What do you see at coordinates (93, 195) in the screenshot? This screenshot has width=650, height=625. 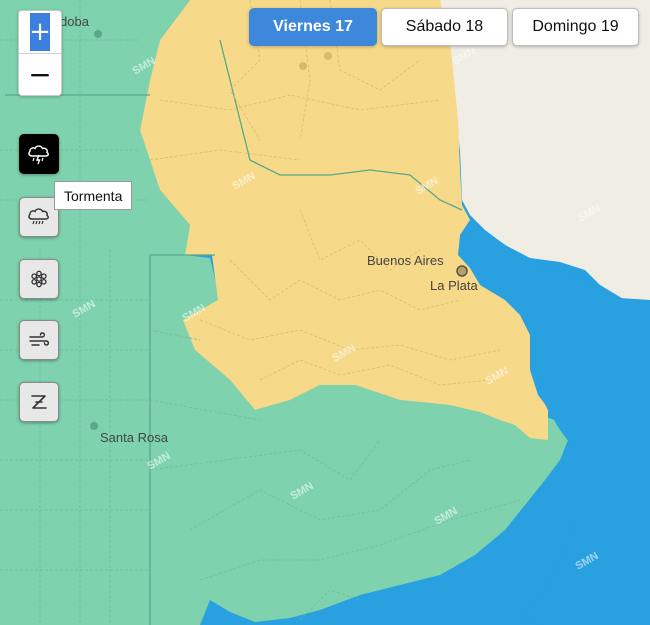 I see `layer-tooltip: Tormenta` at bounding box center [93, 195].